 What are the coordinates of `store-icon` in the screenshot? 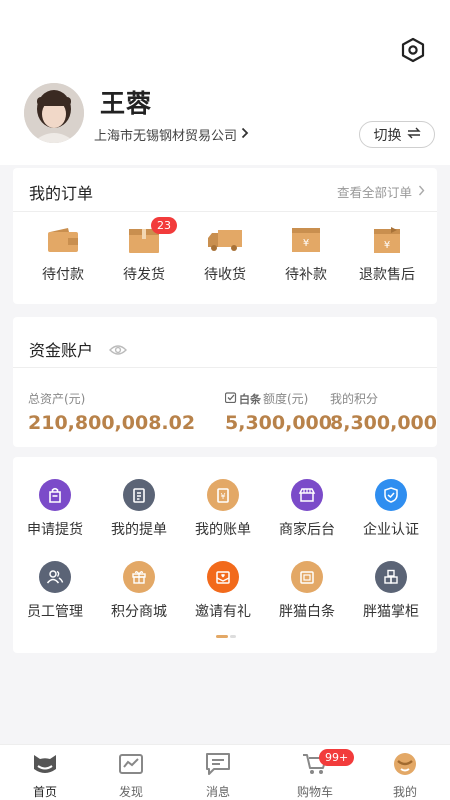 It's located at (307, 495).